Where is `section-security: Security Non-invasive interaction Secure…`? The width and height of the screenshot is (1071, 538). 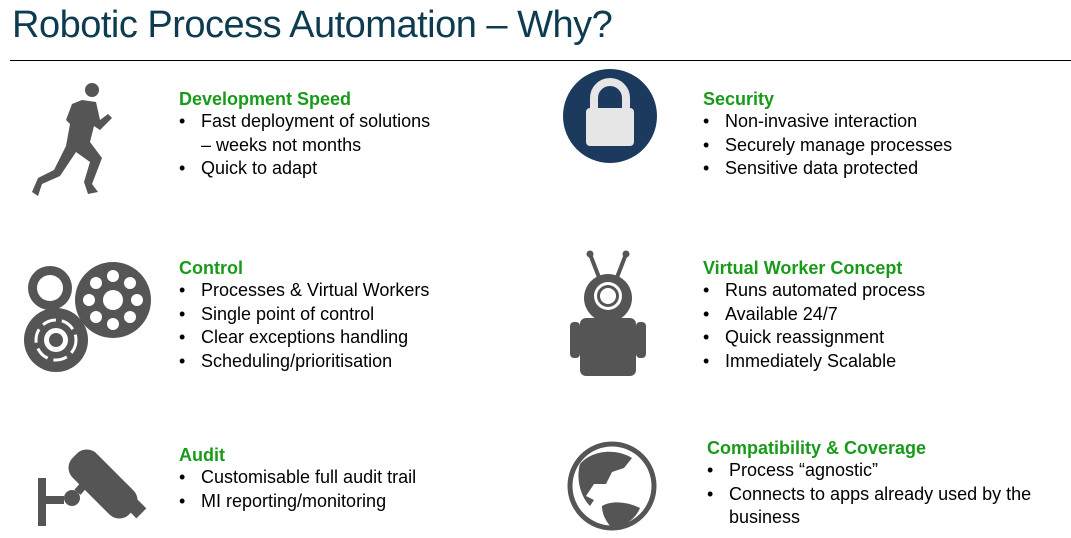 section-security: Security Non-invasive interaction Secure… is located at coordinates (827, 134).